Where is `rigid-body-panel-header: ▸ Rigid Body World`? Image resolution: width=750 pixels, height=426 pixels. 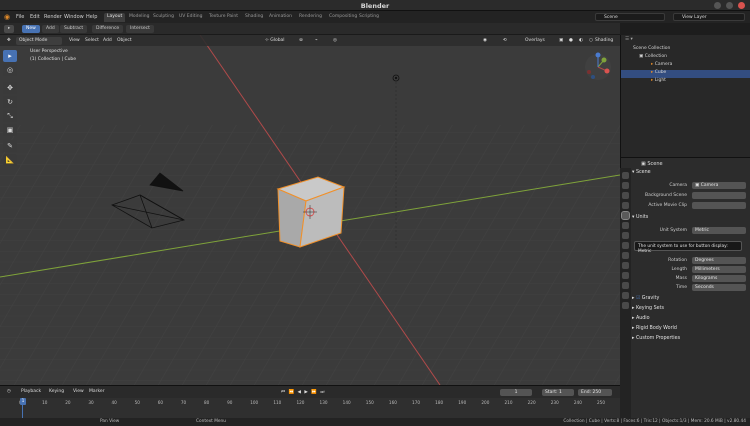
rigid-body-panel-header: ▸ Rigid Body World is located at coordinates (691, 330).